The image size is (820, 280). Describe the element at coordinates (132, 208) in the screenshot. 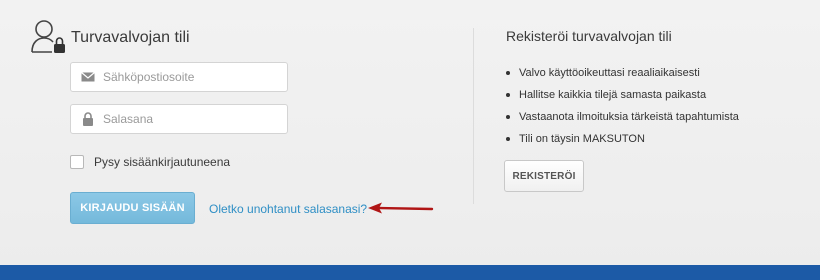

I see `login-button: KIRJAUDU SISÄÄN` at that location.